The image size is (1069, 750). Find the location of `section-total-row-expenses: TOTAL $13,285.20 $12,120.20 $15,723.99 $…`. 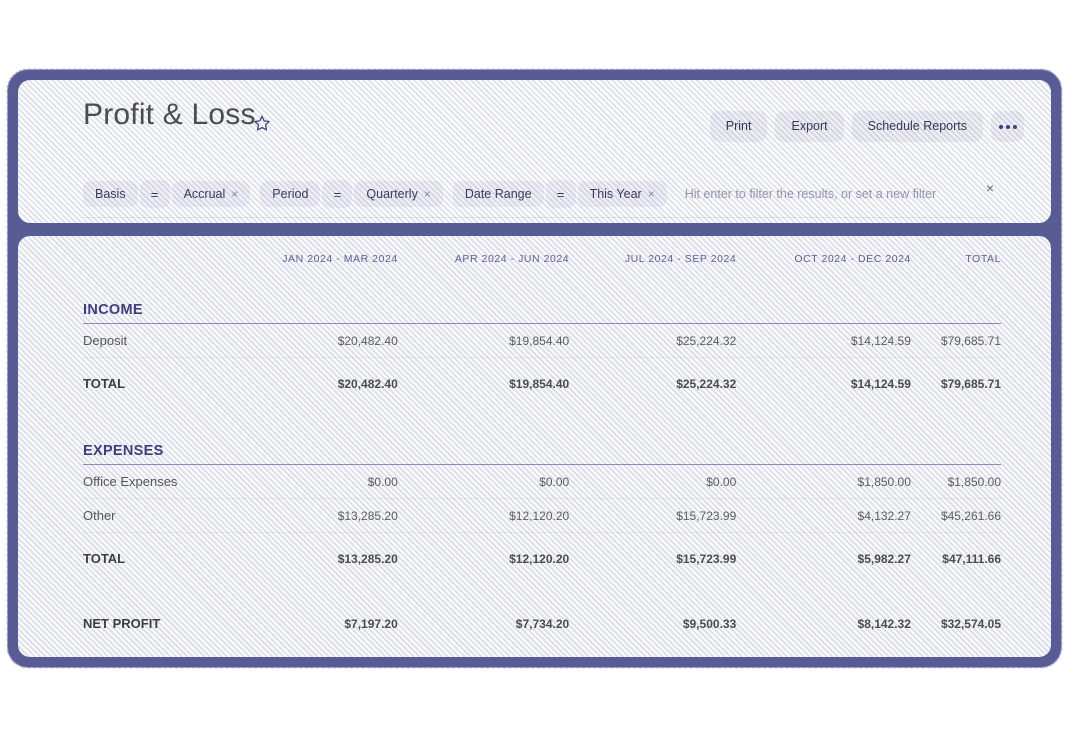

section-total-row-expenses: TOTAL $13,285.20 $12,120.20 $15,723.99 $… is located at coordinates (542, 558).